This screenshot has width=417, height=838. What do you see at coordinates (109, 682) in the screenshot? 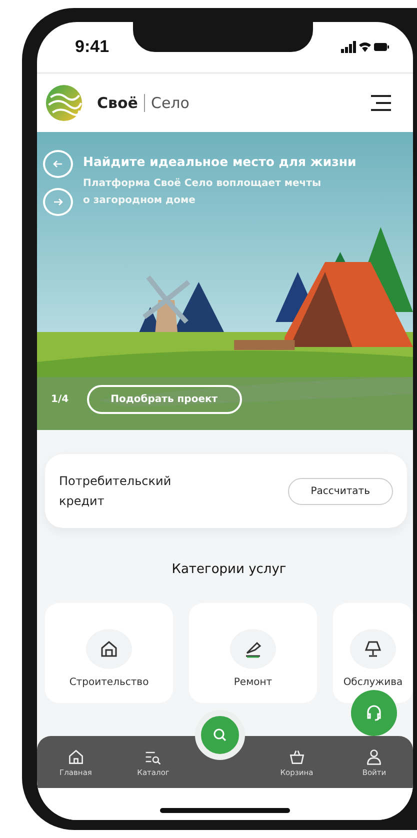
I see `category-label: Строительство` at bounding box center [109, 682].